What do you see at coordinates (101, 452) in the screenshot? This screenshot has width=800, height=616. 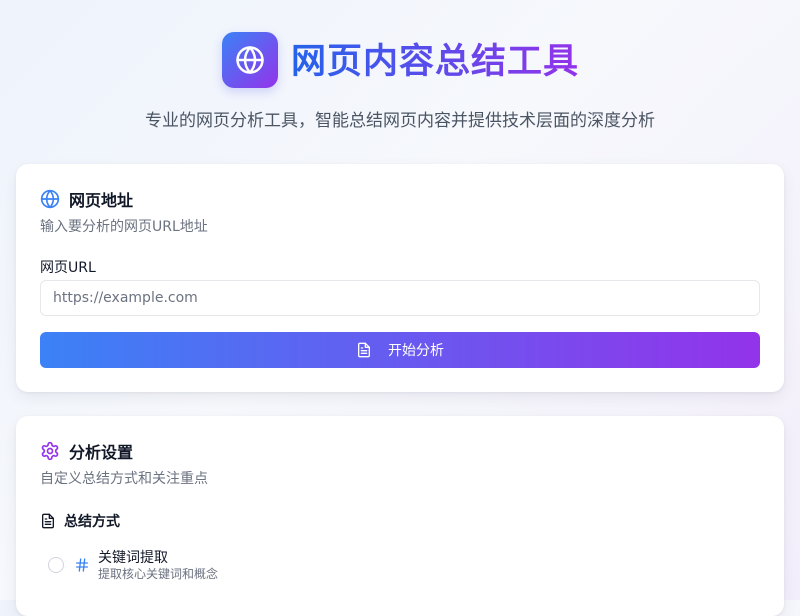 I see `settings-card-title: 分析设置` at bounding box center [101, 452].